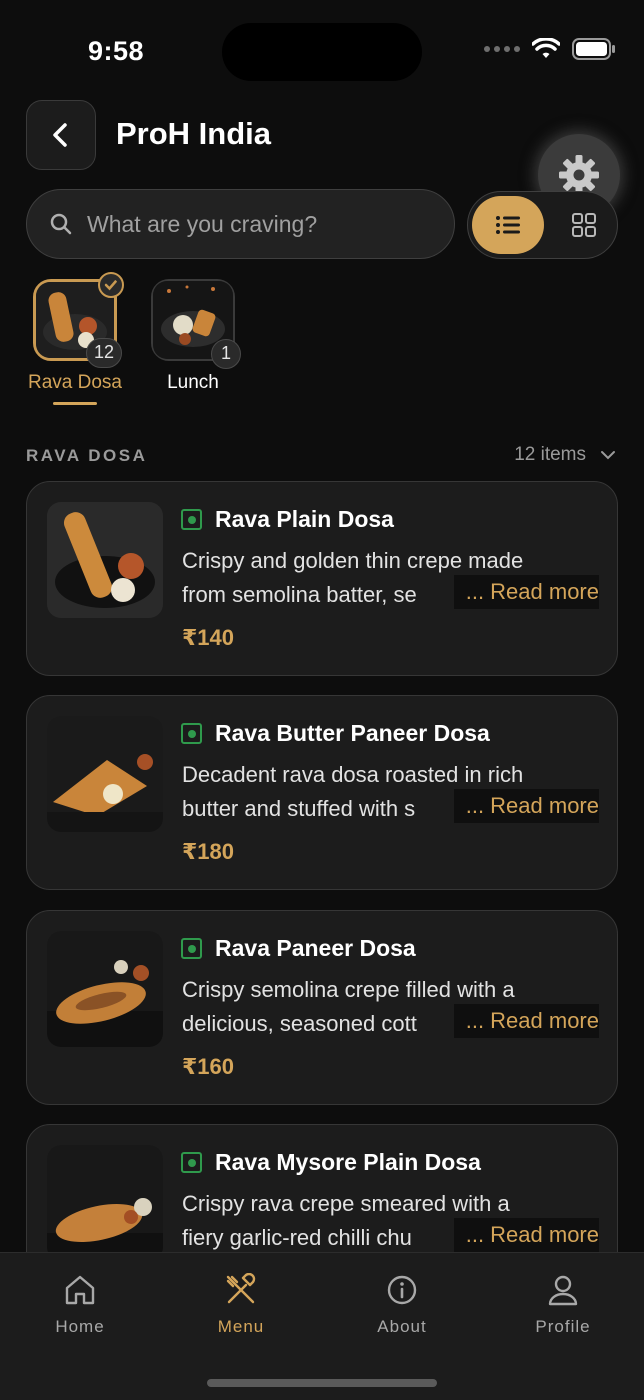  I want to click on fork-knife-icon, so click(241, 1288).